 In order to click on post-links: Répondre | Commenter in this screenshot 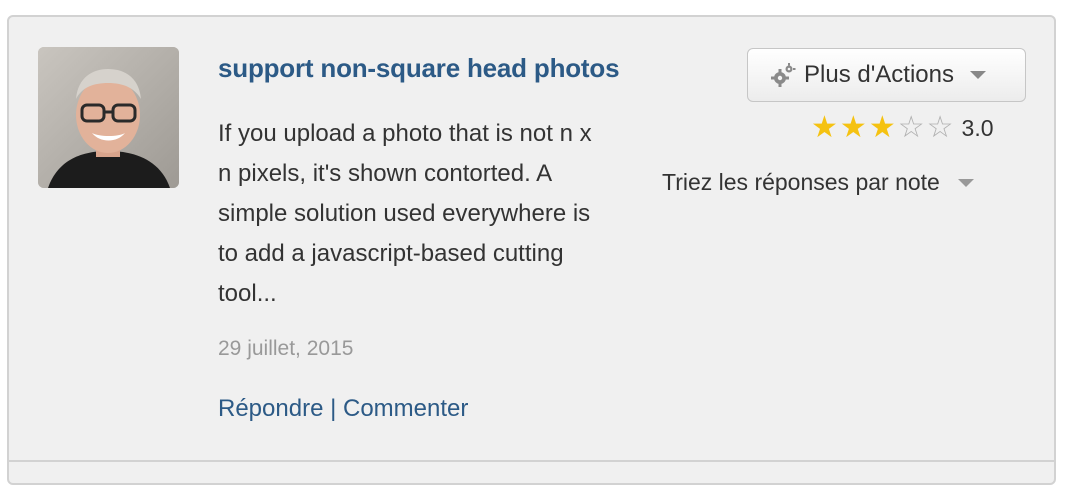, I will do `click(343, 409)`.